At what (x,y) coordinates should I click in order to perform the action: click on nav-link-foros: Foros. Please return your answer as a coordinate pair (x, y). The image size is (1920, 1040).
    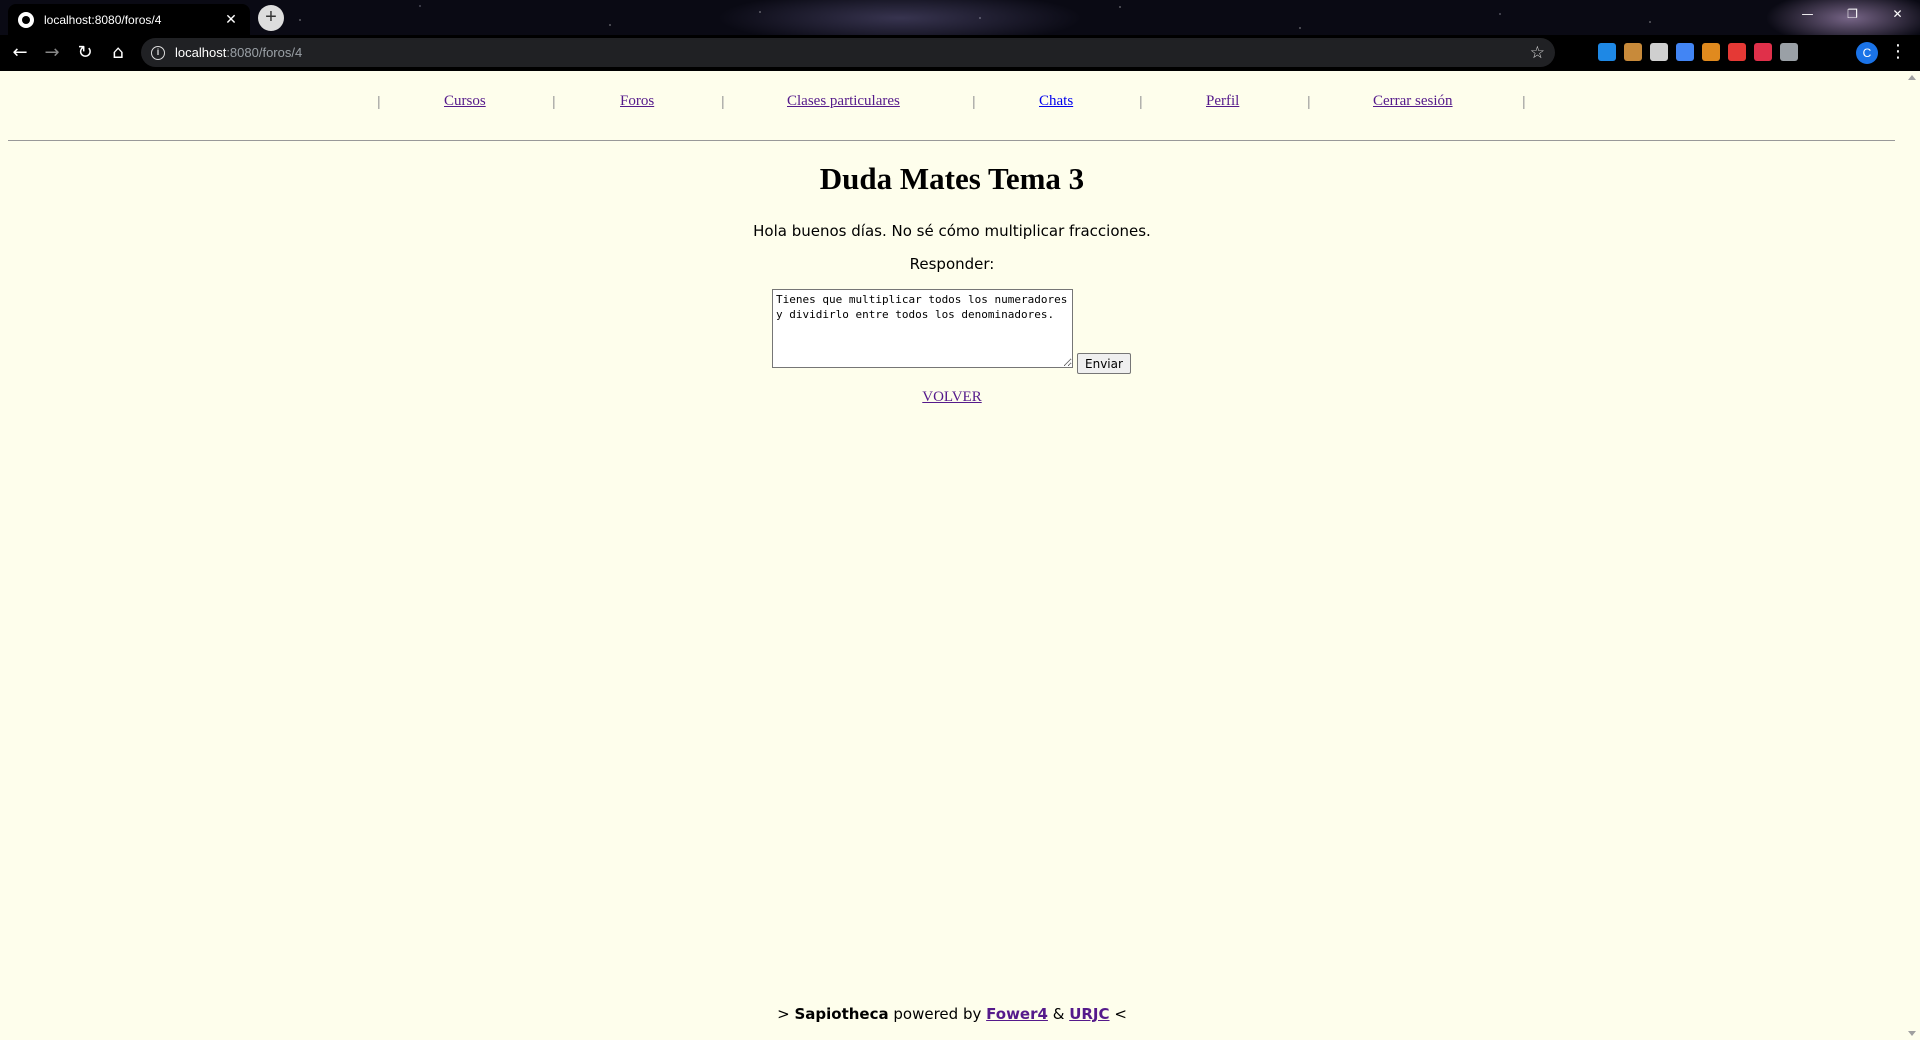
    Looking at the image, I should click on (637, 101).